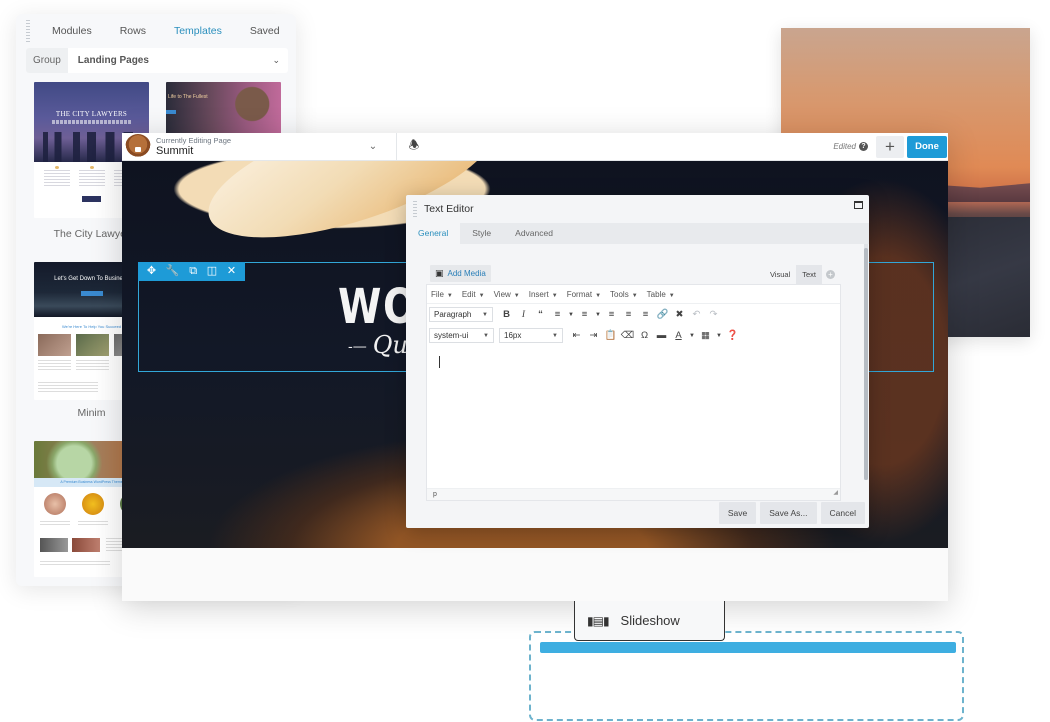  I want to click on help-icon: ?, so click(863, 146).